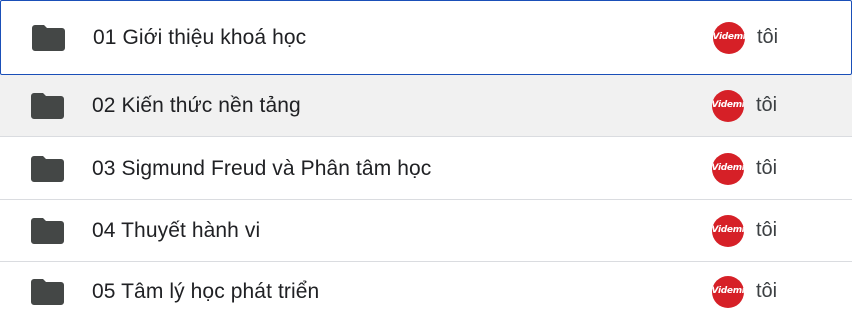 The width and height of the screenshot is (852, 321). What do you see at coordinates (200, 37) in the screenshot?
I see `folder-name: 01 Giới thiệu khoá học` at bounding box center [200, 37].